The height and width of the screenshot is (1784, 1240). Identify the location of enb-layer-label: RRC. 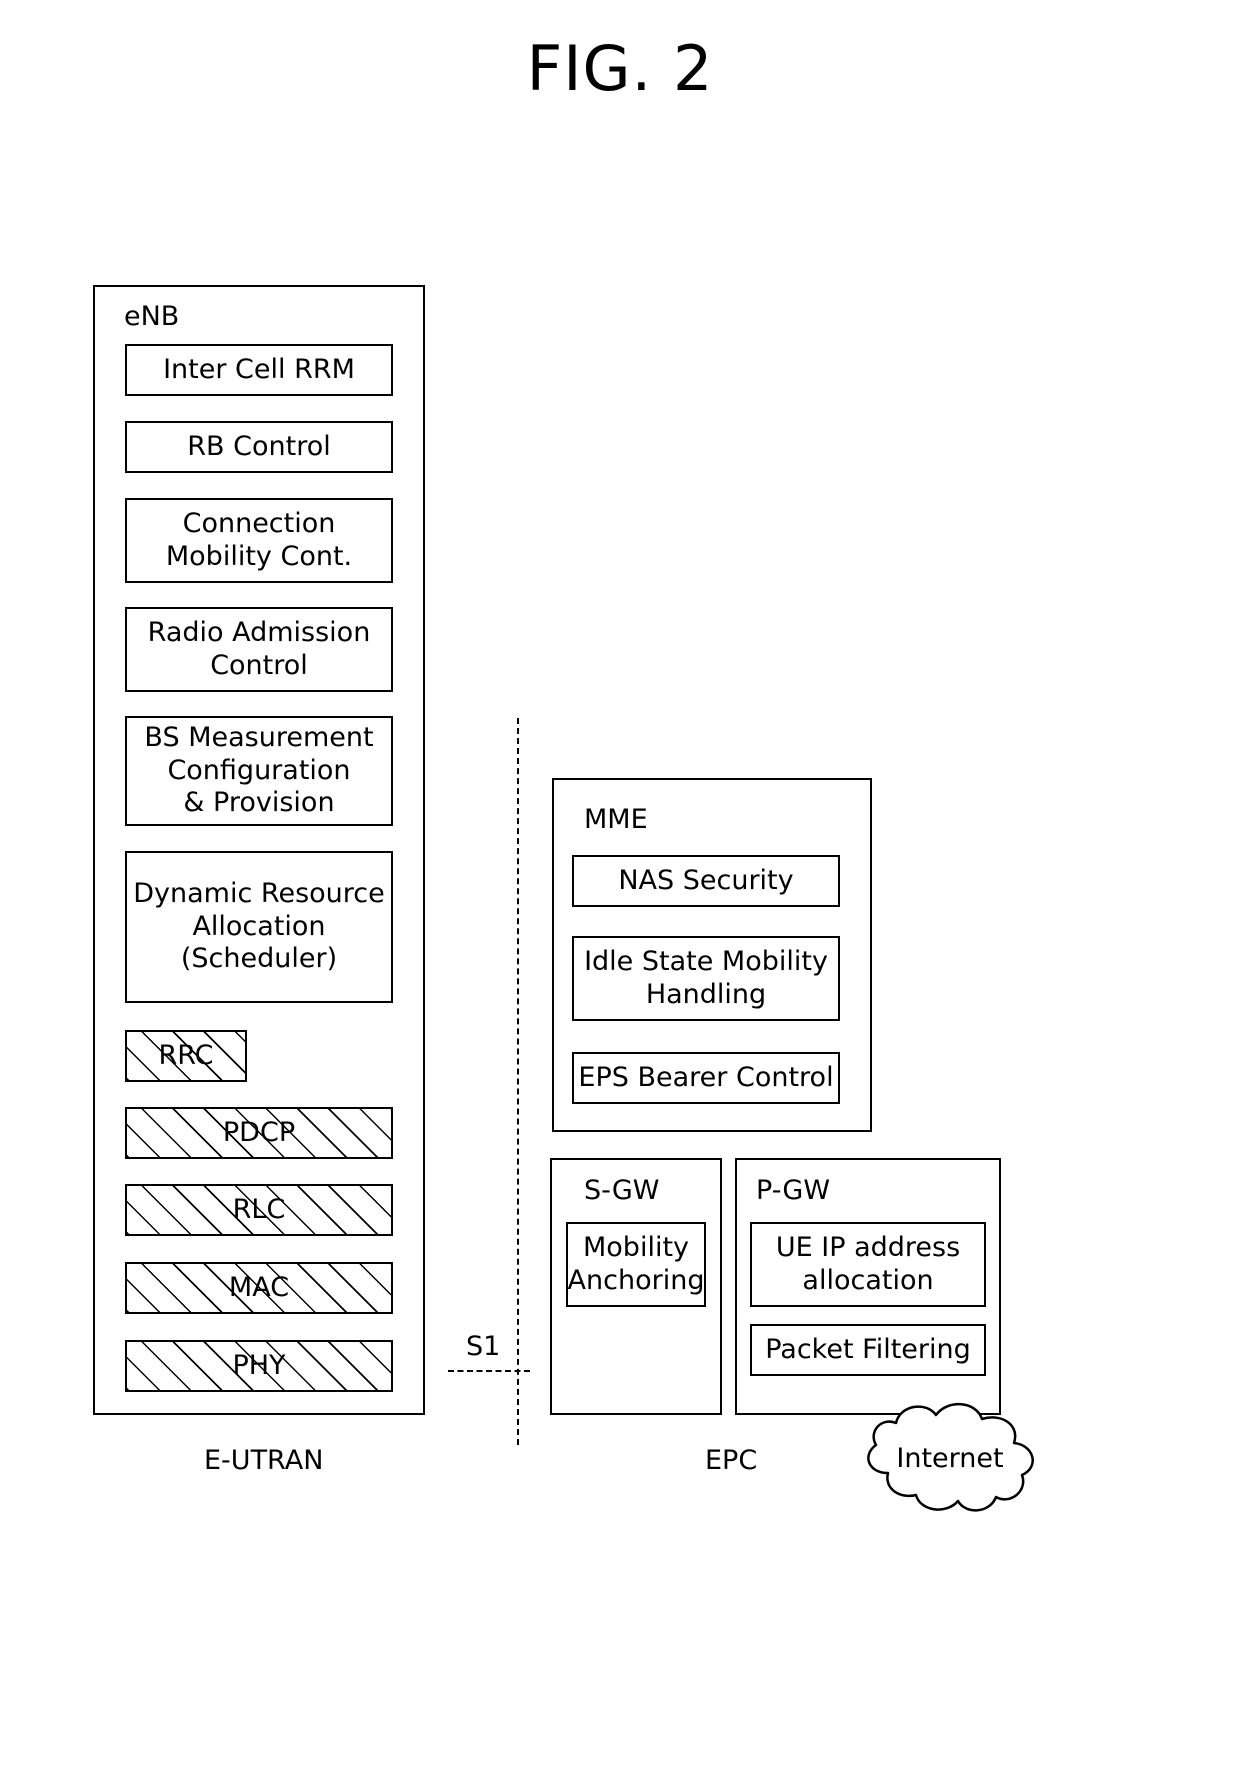
(186, 1055).